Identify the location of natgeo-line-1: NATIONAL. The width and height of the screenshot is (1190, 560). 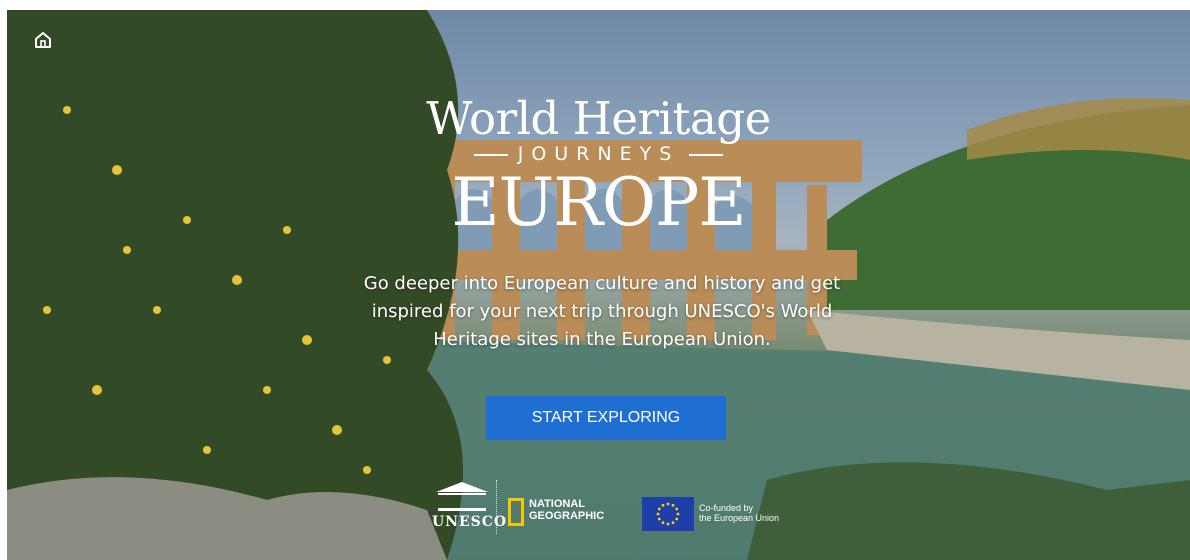
(557, 504).